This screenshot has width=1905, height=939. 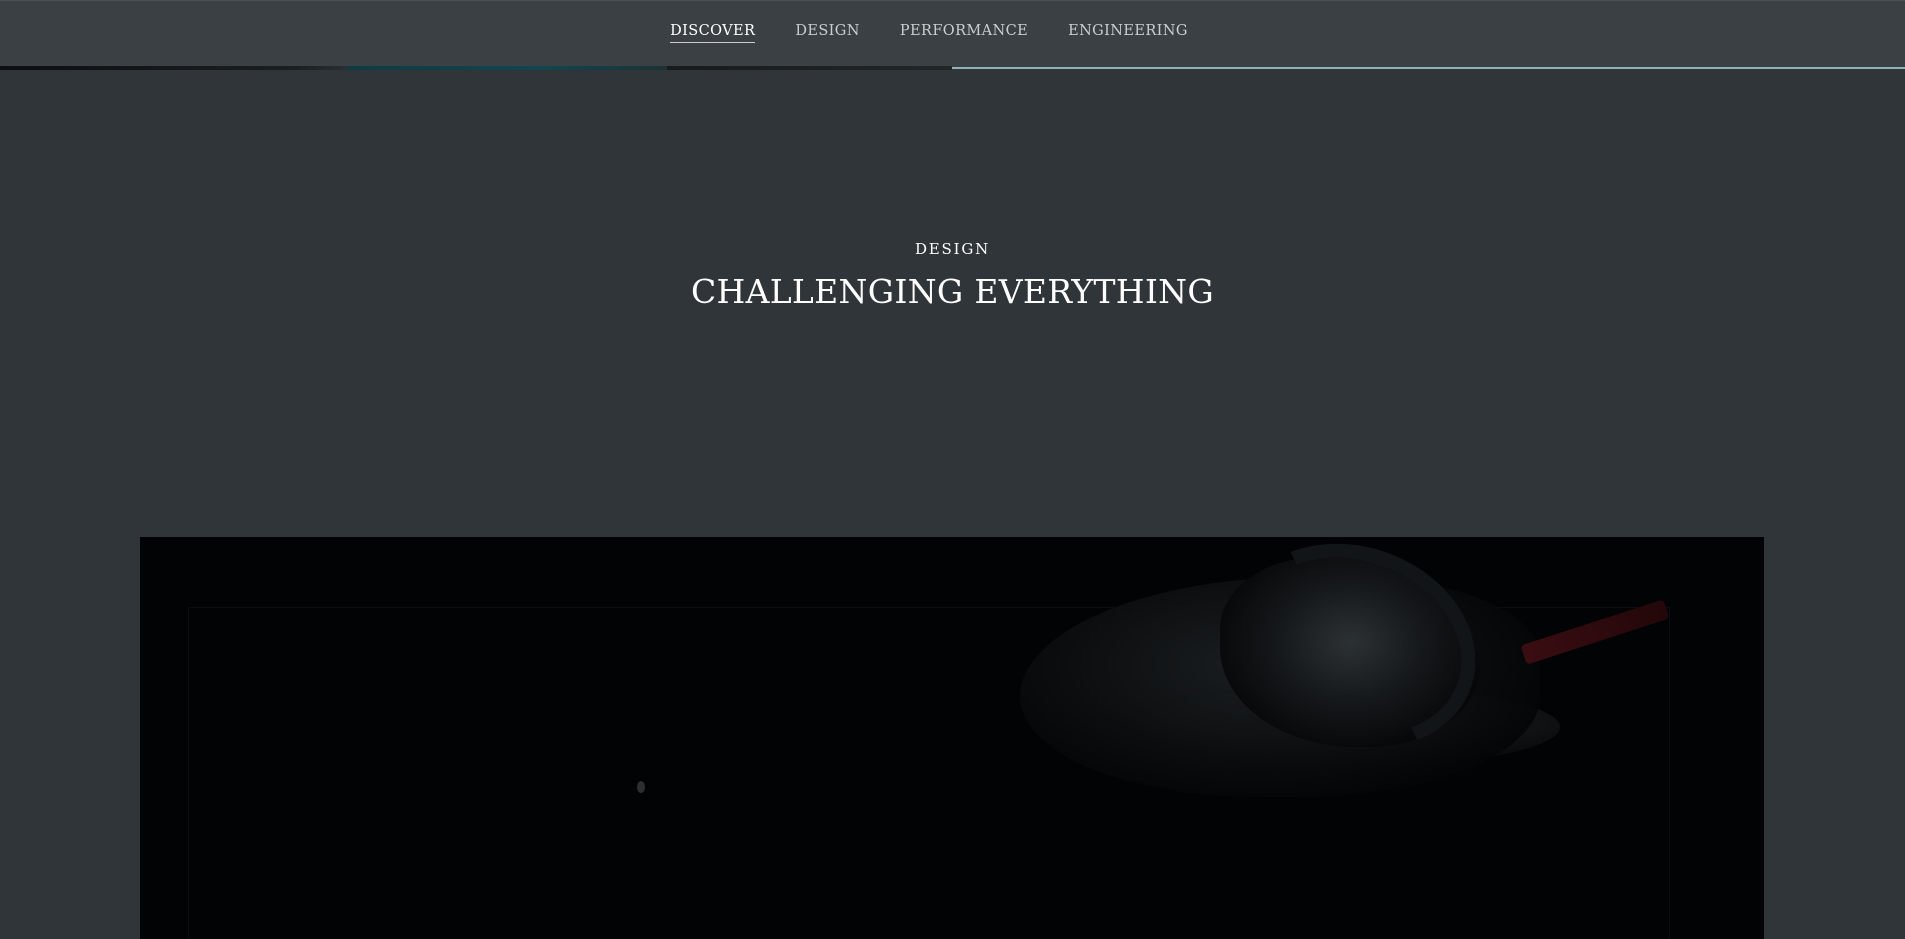 I want to click on nav-item-discover: DISCOVER, so click(x=713, y=33).